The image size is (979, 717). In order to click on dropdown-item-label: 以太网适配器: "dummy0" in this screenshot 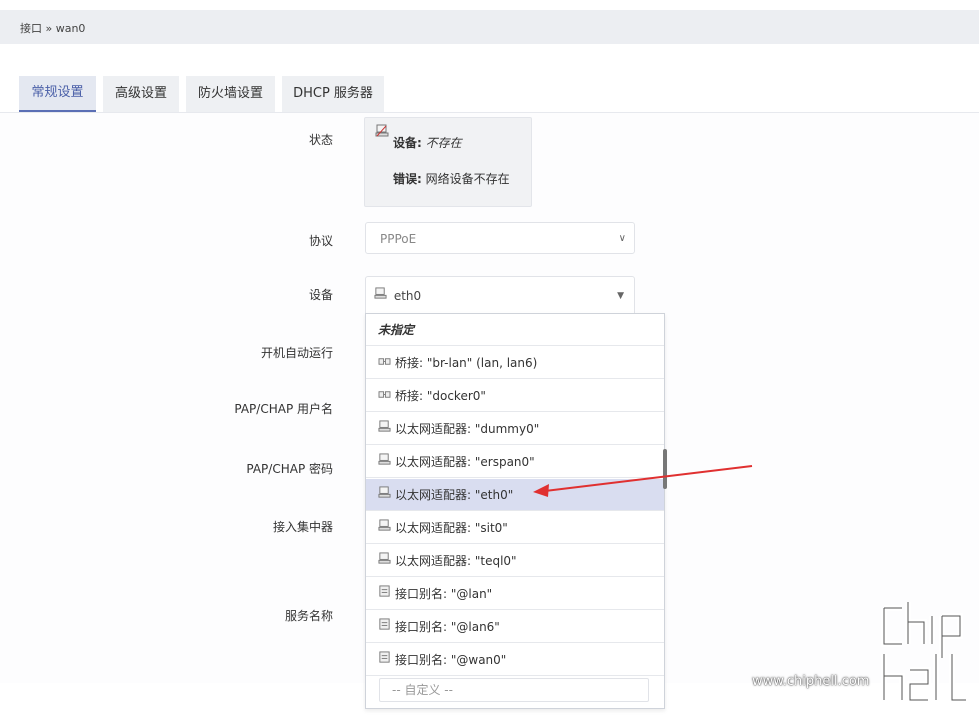, I will do `click(467, 429)`.